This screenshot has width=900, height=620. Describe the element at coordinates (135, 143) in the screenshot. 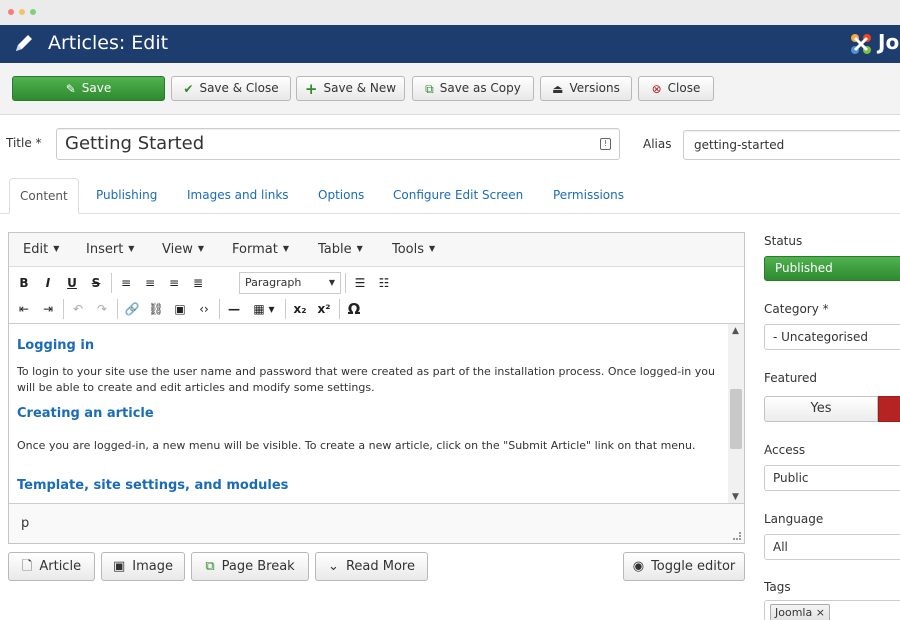

I see `title-value: Getting Started` at that location.